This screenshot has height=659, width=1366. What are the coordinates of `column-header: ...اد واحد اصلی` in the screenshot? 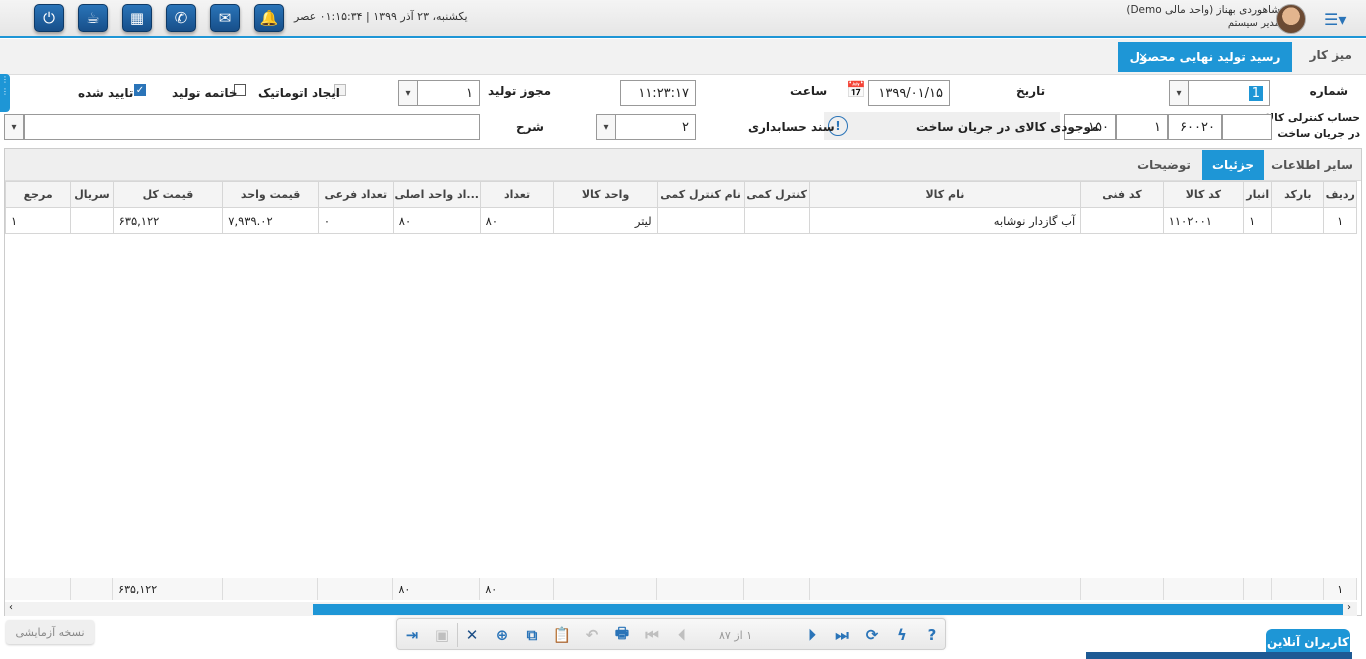 It's located at (436, 194).